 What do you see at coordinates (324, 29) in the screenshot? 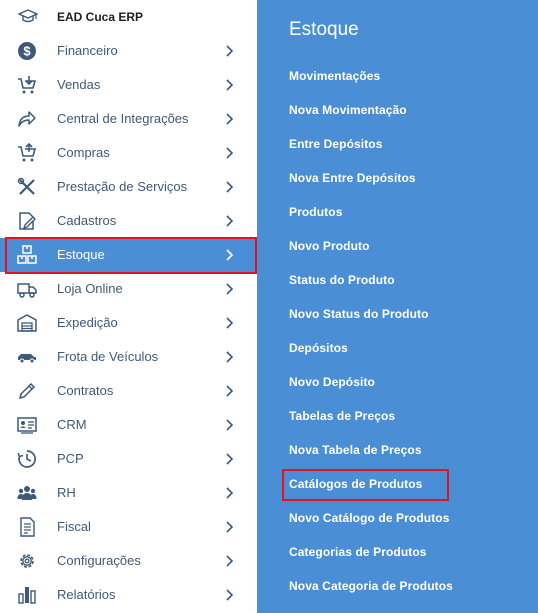
I see `submenu-title: Estoque` at bounding box center [324, 29].